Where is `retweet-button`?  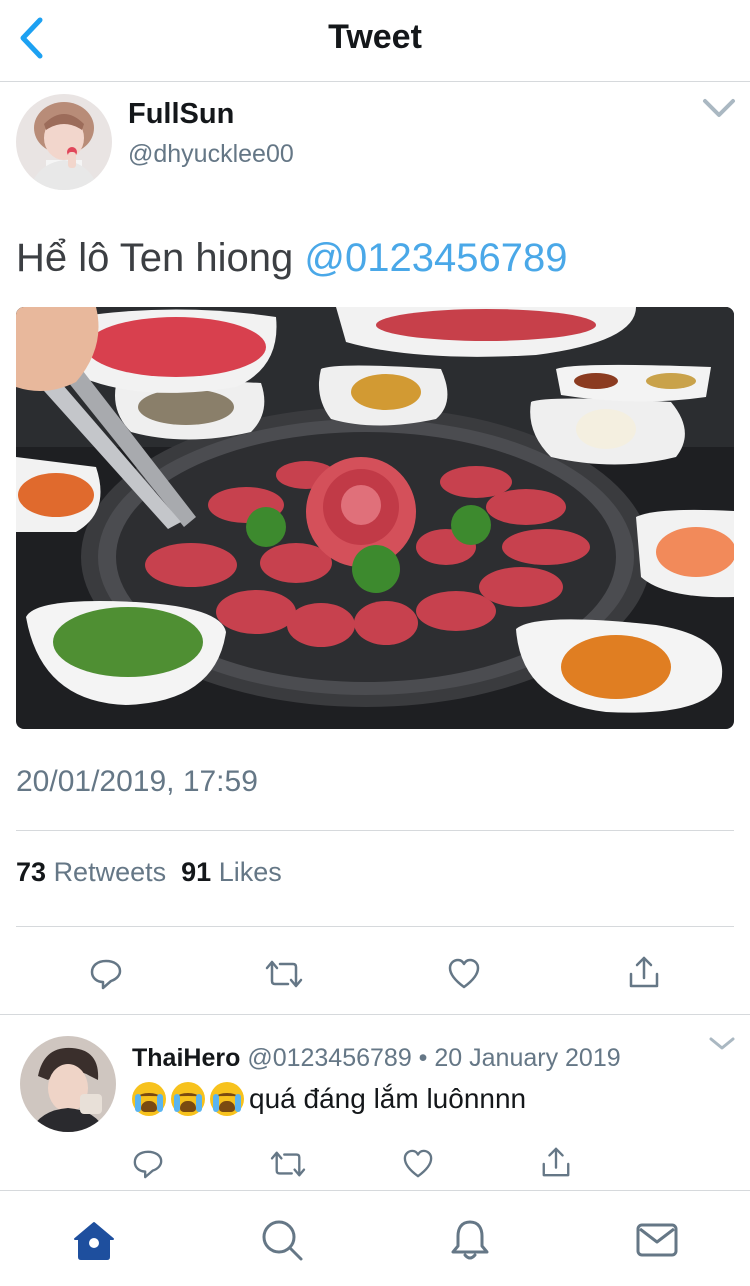
retweet-button is located at coordinates (284, 974).